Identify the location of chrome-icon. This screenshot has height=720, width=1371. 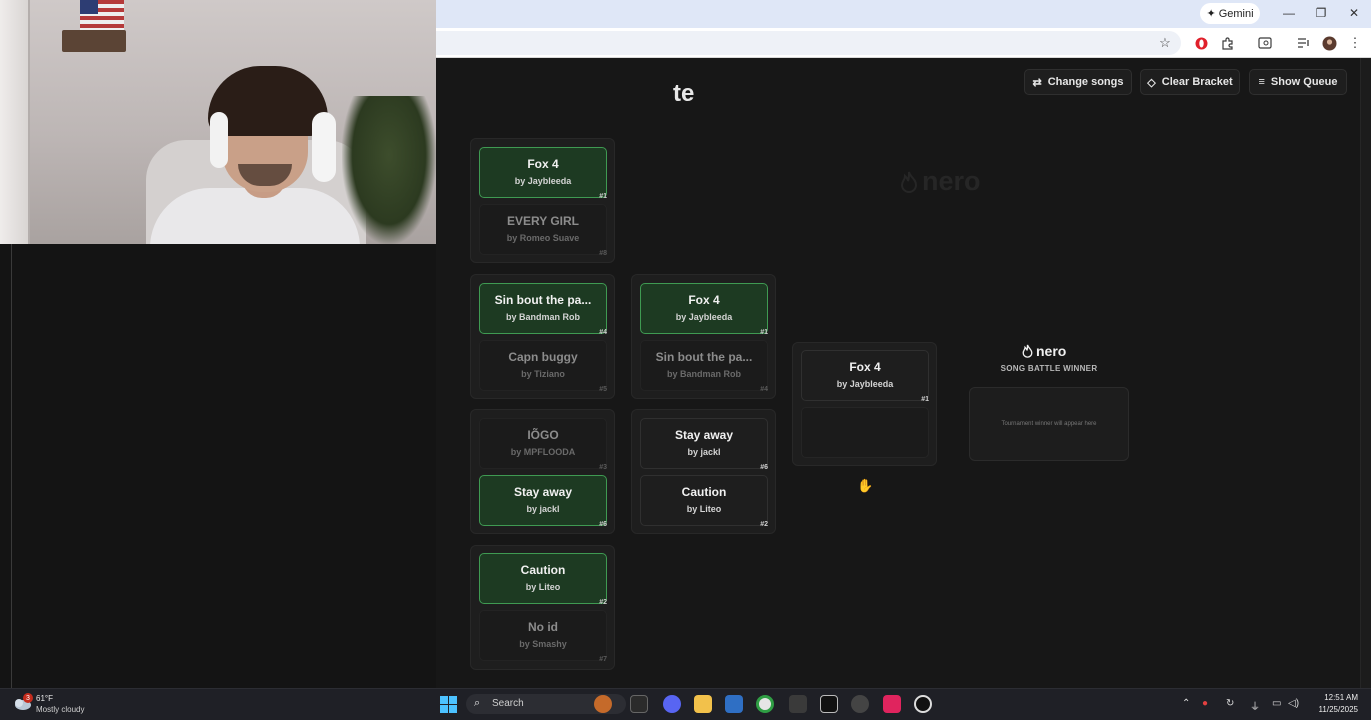
(765, 704).